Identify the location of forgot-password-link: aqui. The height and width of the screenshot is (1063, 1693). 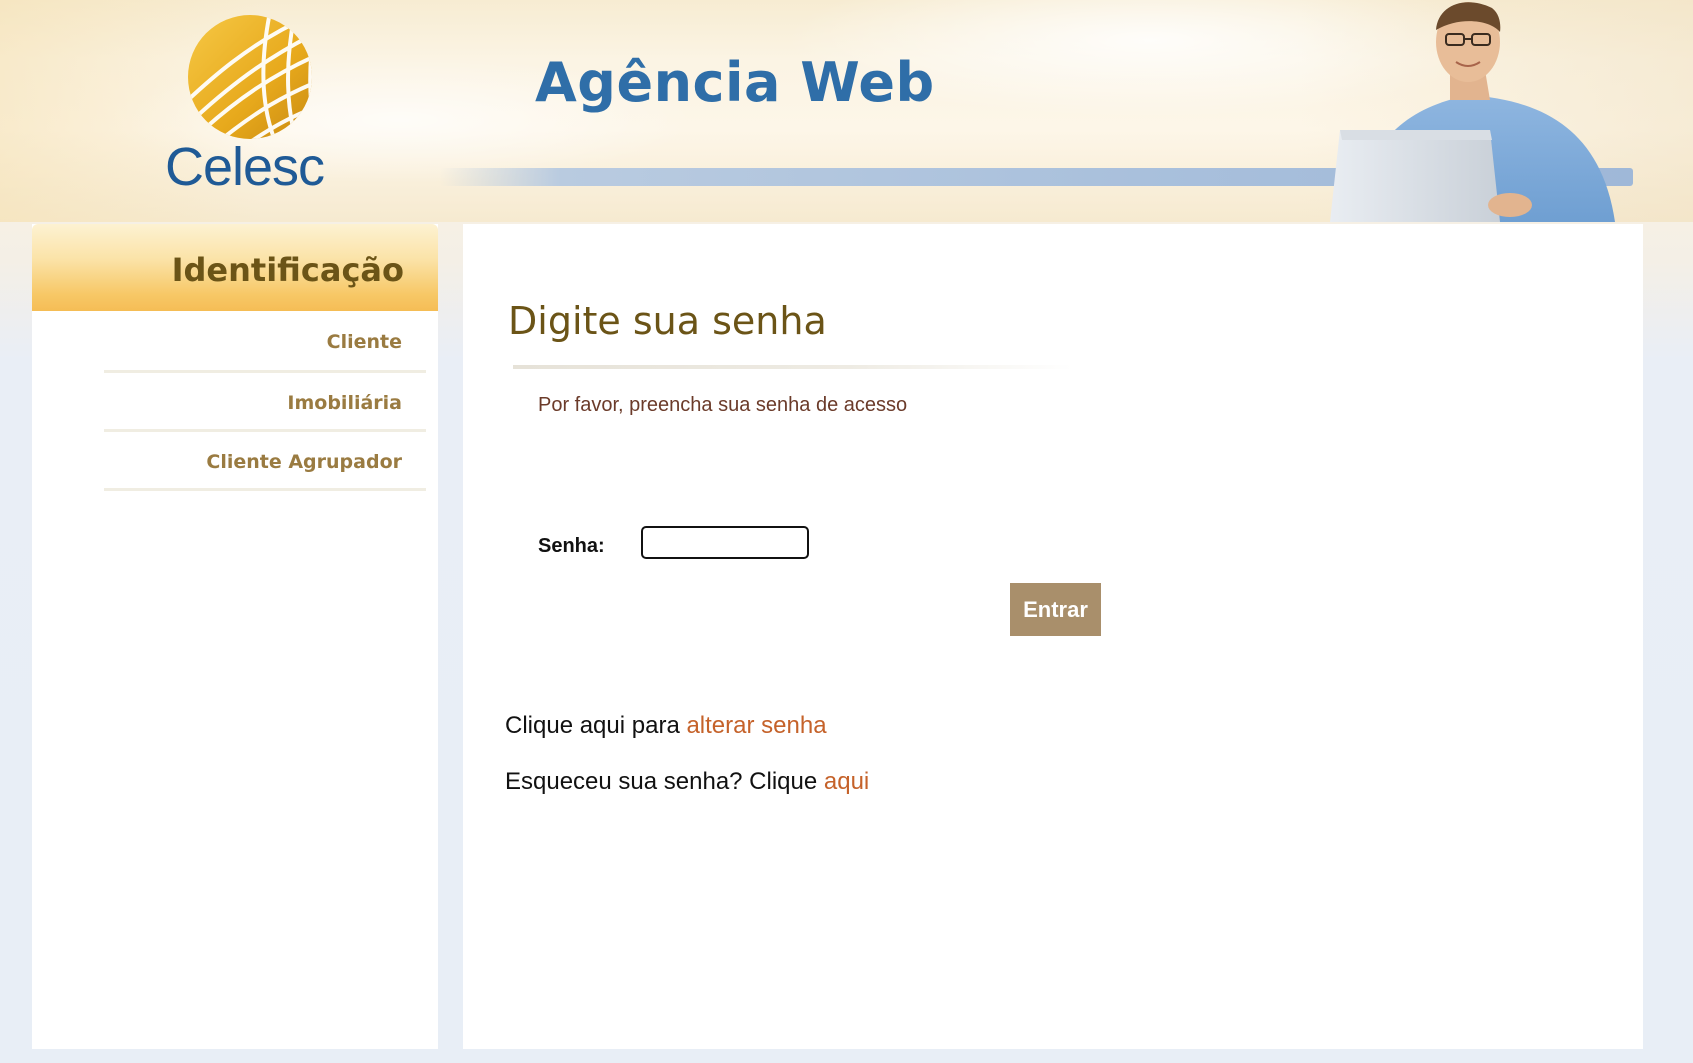
(846, 781).